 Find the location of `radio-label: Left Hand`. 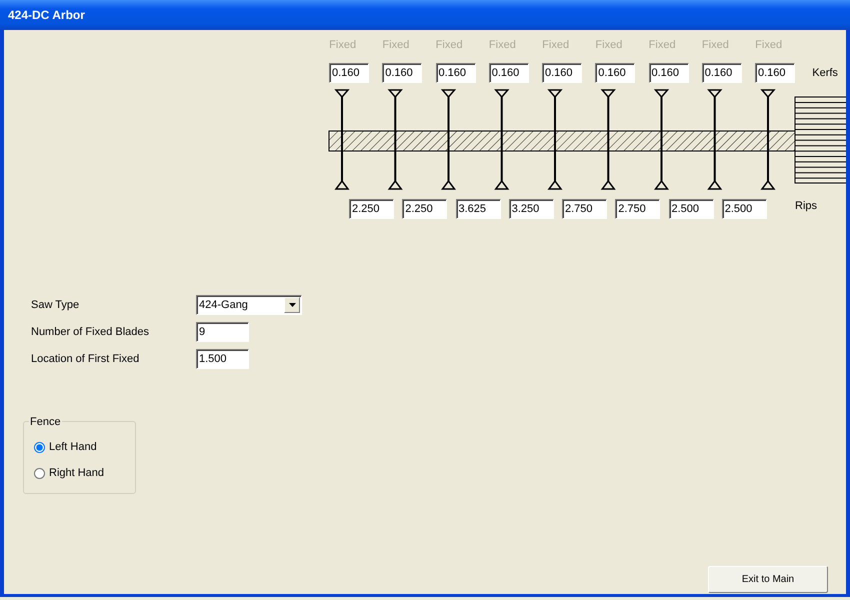

radio-label: Left Hand is located at coordinates (73, 447).